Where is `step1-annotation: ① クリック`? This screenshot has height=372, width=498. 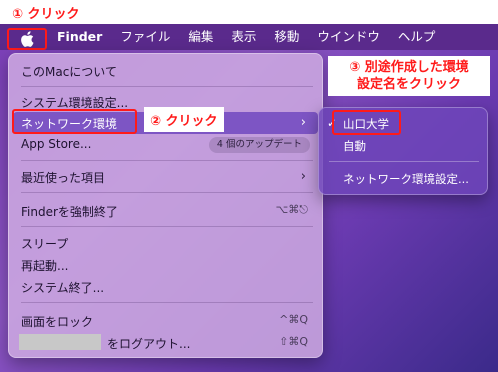 step1-annotation: ① クリック is located at coordinates (46, 14).